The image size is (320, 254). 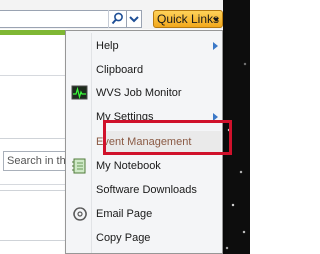 I want to click on panel-search-input: Search in th, so click(x=38, y=161).